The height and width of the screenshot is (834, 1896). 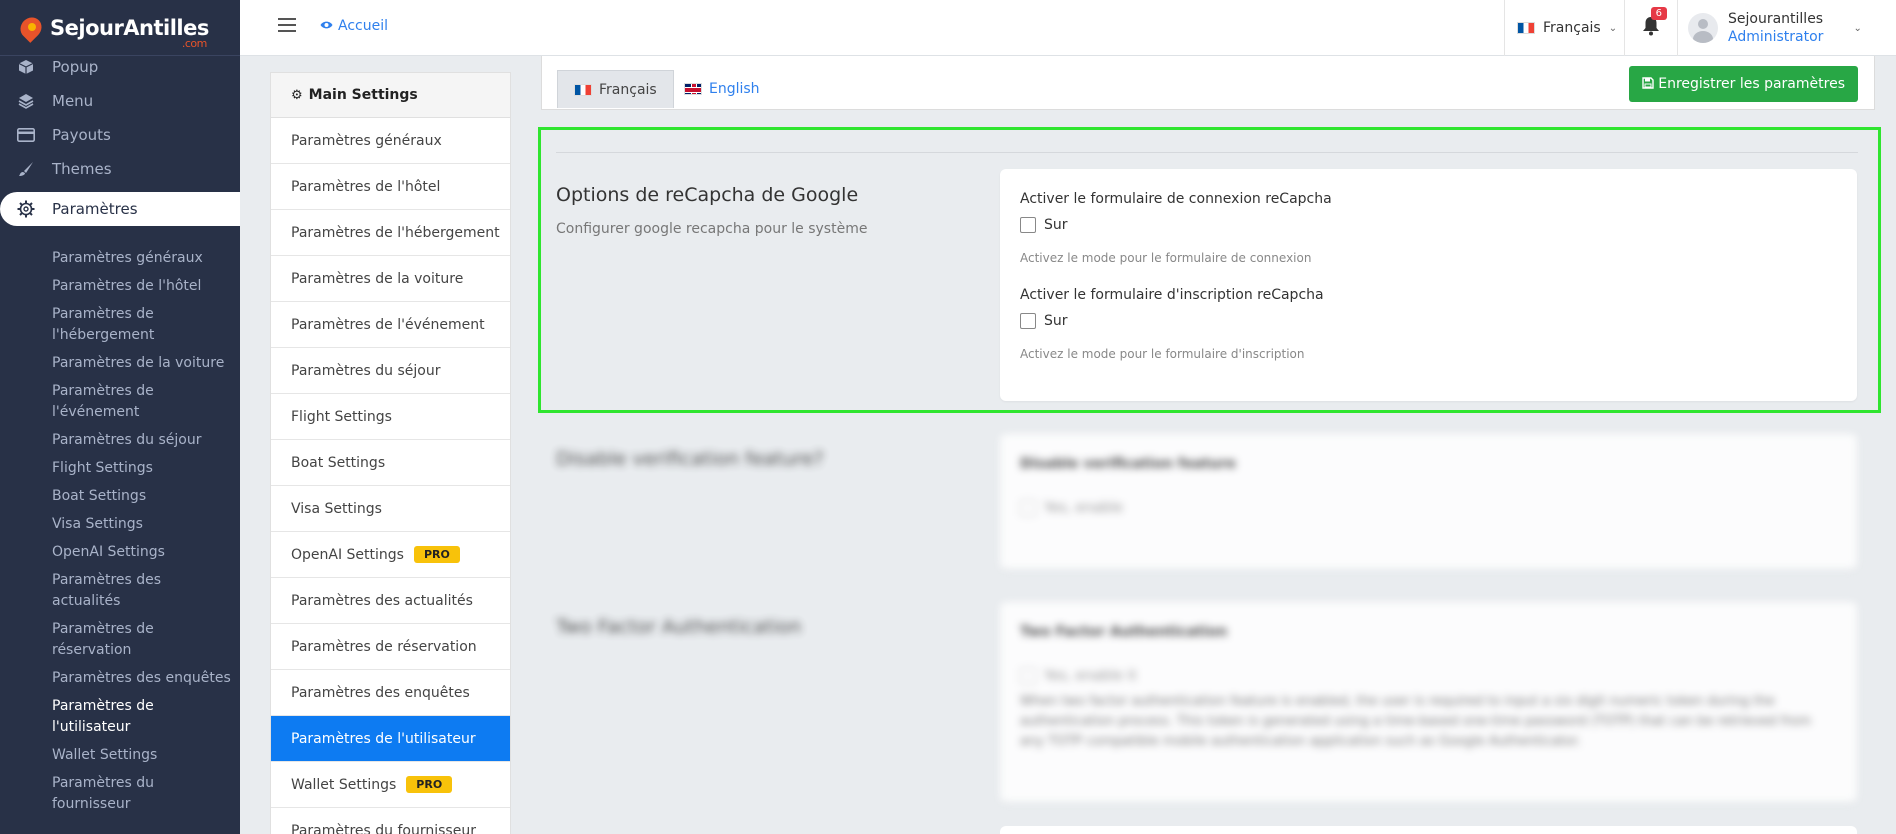 I want to click on two-factor-checkbox, so click(x=1028, y=676).